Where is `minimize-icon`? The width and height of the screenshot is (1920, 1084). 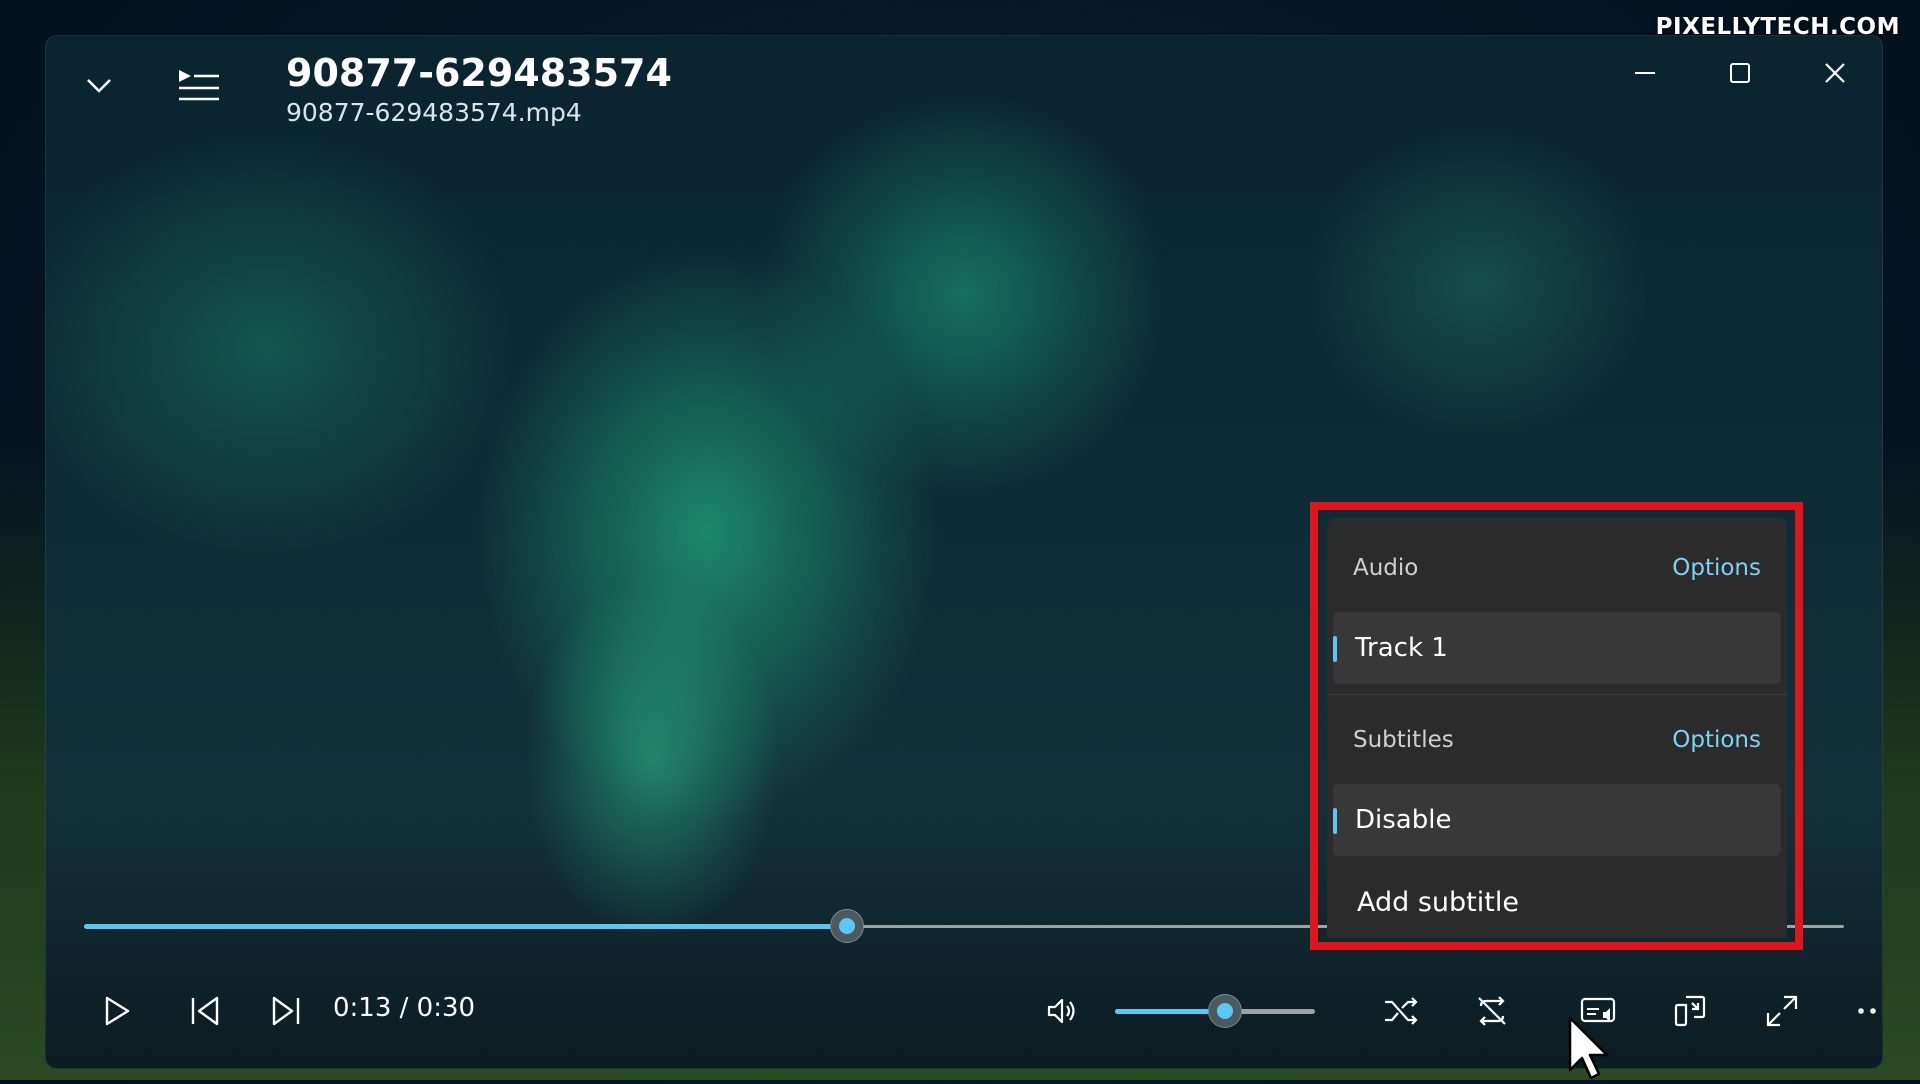 minimize-icon is located at coordinates (1645, 73).